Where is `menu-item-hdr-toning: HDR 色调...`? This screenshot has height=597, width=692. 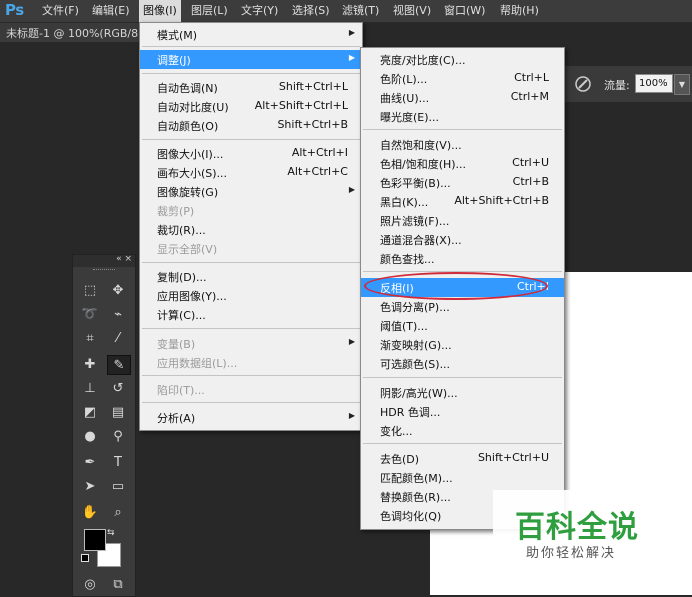
menu-item-hdr-toning: HDR 色调... is located at coordinates (462, 411).